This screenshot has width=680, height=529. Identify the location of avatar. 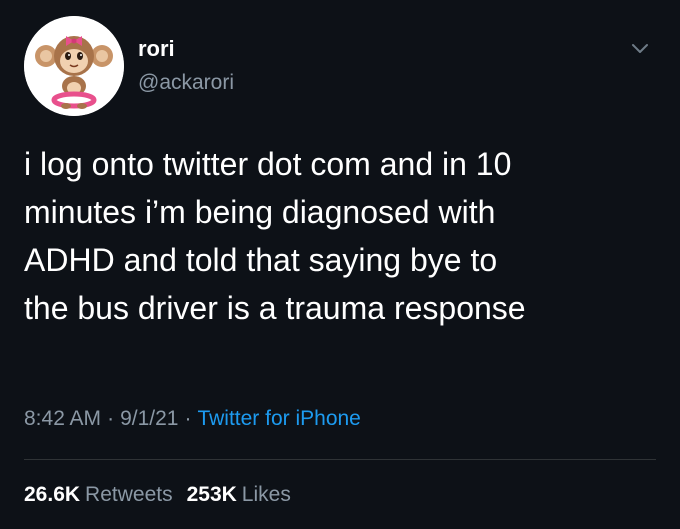
(74, 66).